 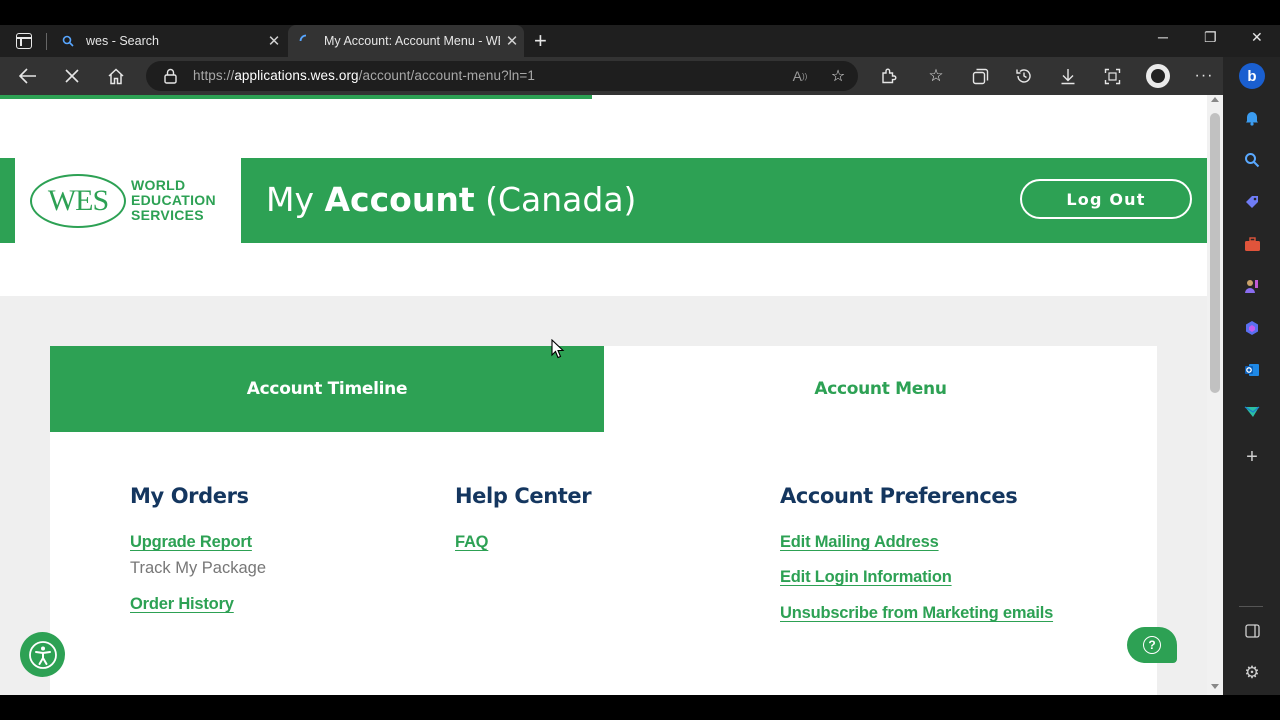 I want to click on screenshot-icon, so click(x=1112, y=76).